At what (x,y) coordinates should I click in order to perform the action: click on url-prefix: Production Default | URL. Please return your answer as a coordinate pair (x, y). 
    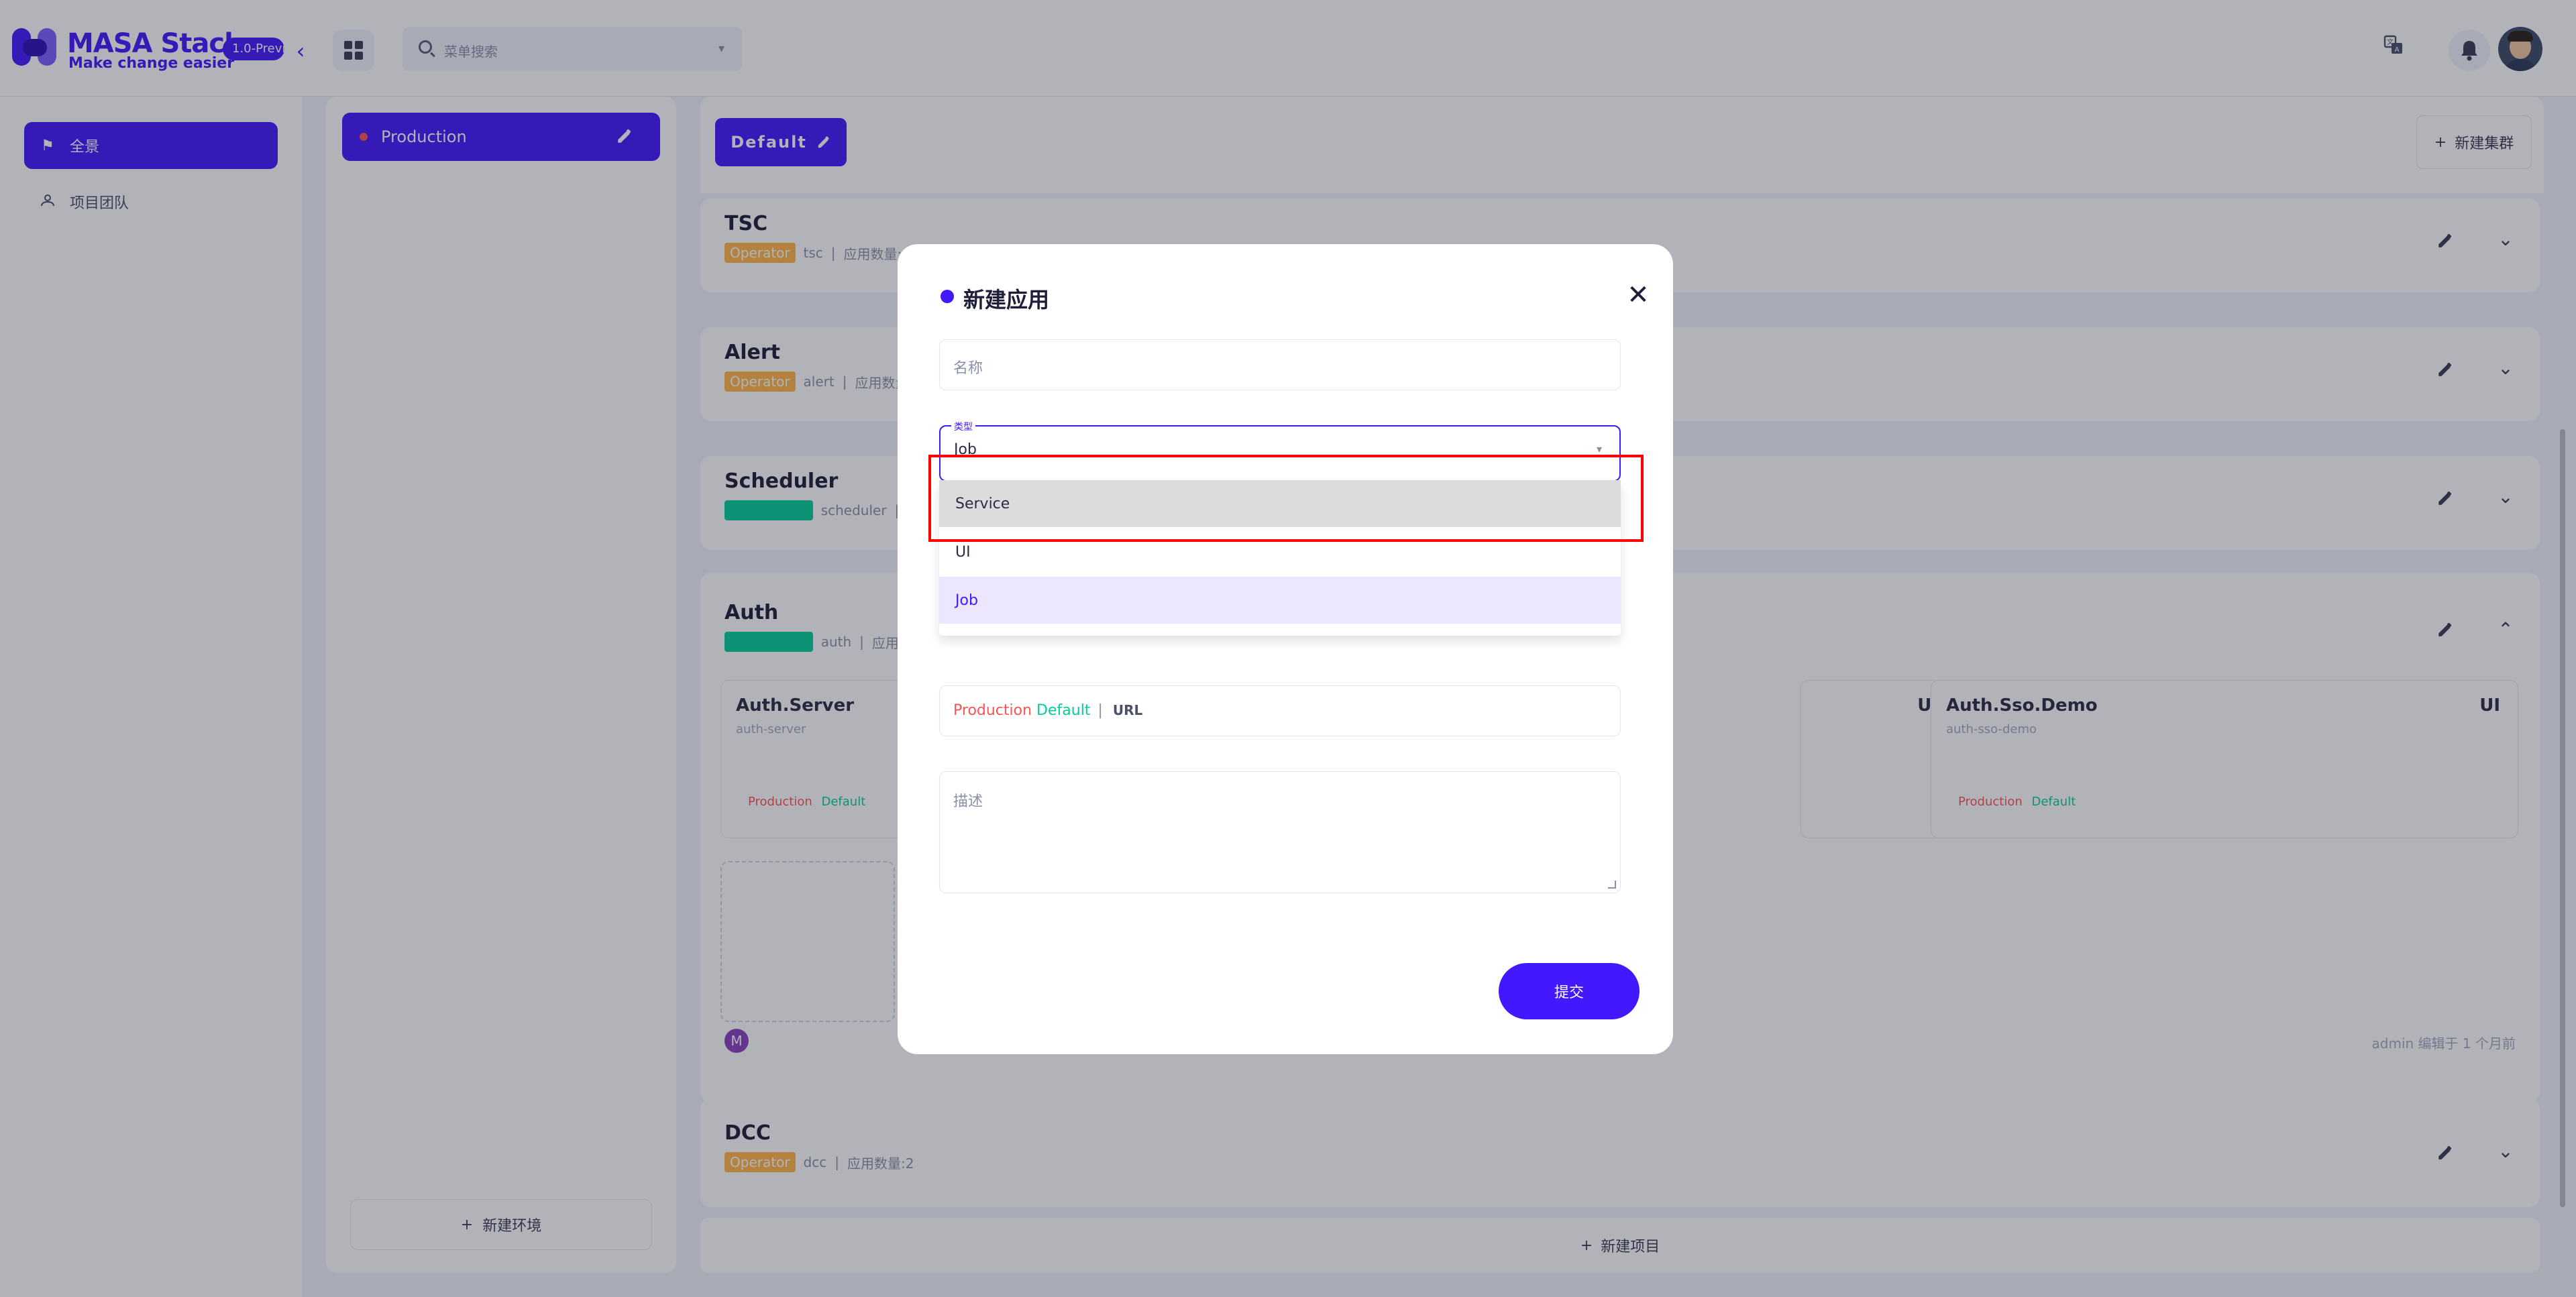
    Looking at the image, I should click on (1047, 711).